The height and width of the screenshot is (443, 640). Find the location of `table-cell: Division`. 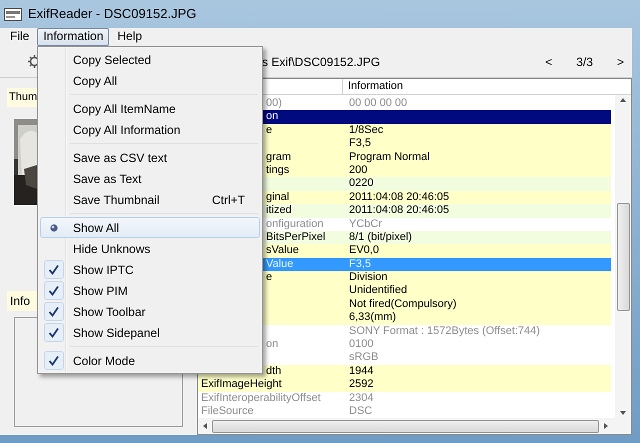

table-cell: Division is located at coordinates (368, 277).